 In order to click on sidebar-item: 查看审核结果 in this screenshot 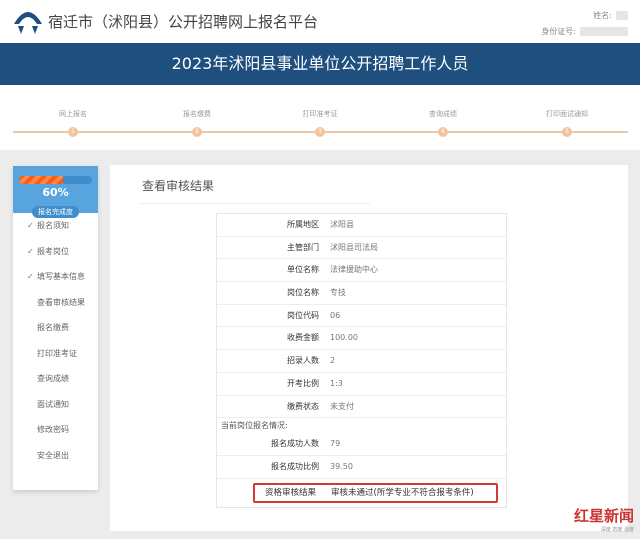, I will do `click(55, 303)`.